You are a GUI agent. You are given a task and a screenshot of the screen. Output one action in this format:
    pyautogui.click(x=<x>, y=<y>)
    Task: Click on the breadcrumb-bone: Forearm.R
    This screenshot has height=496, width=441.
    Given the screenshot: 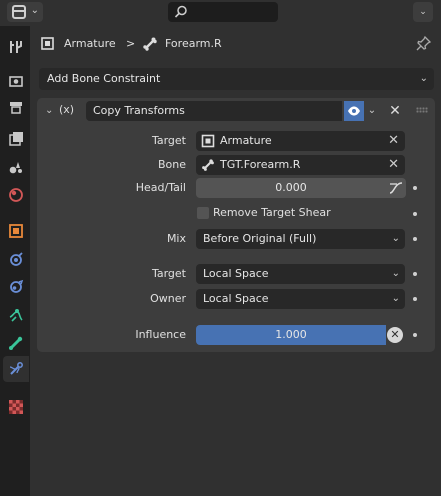 What is the action you would take?
    pyautogui.click(x=193, y=43)
    